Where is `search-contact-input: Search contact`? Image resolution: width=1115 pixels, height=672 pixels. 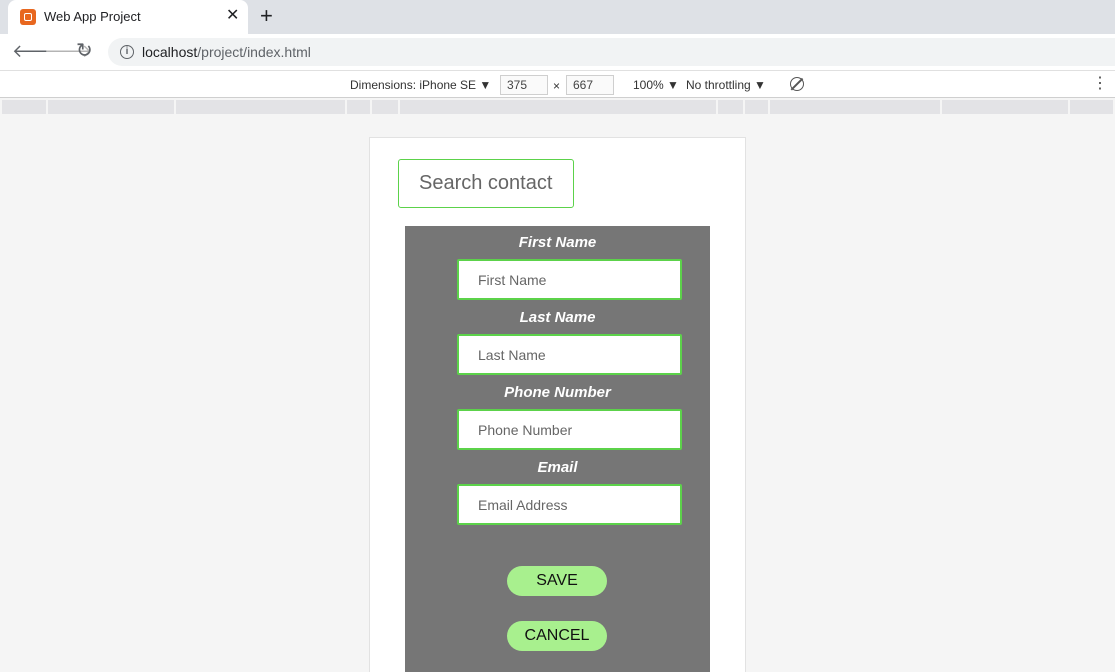
search-contact-input: Search contact is located at coordinates (486, 183).